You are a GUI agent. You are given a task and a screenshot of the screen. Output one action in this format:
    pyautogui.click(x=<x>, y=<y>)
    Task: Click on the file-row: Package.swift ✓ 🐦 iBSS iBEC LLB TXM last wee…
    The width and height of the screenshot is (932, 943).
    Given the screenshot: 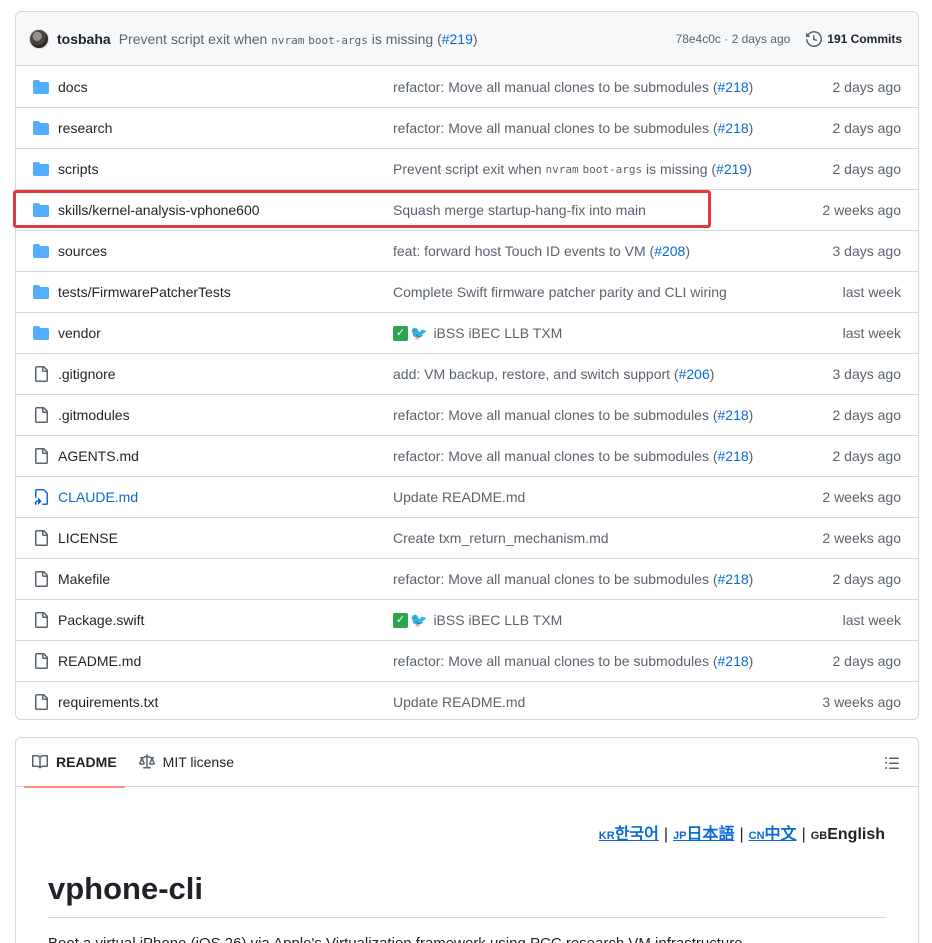 What is the action you would take?
    pyautogui.click(x=467, y=619)
    